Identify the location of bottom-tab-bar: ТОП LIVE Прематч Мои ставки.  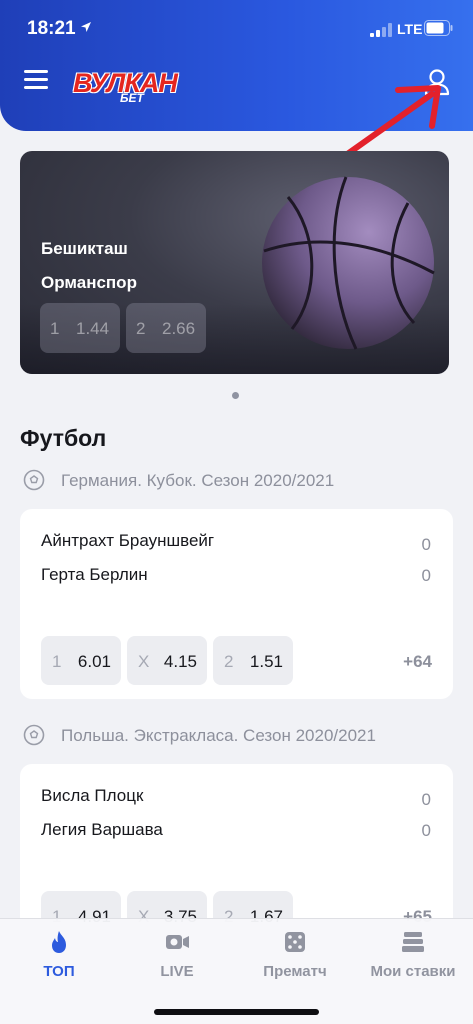
(236, 971).